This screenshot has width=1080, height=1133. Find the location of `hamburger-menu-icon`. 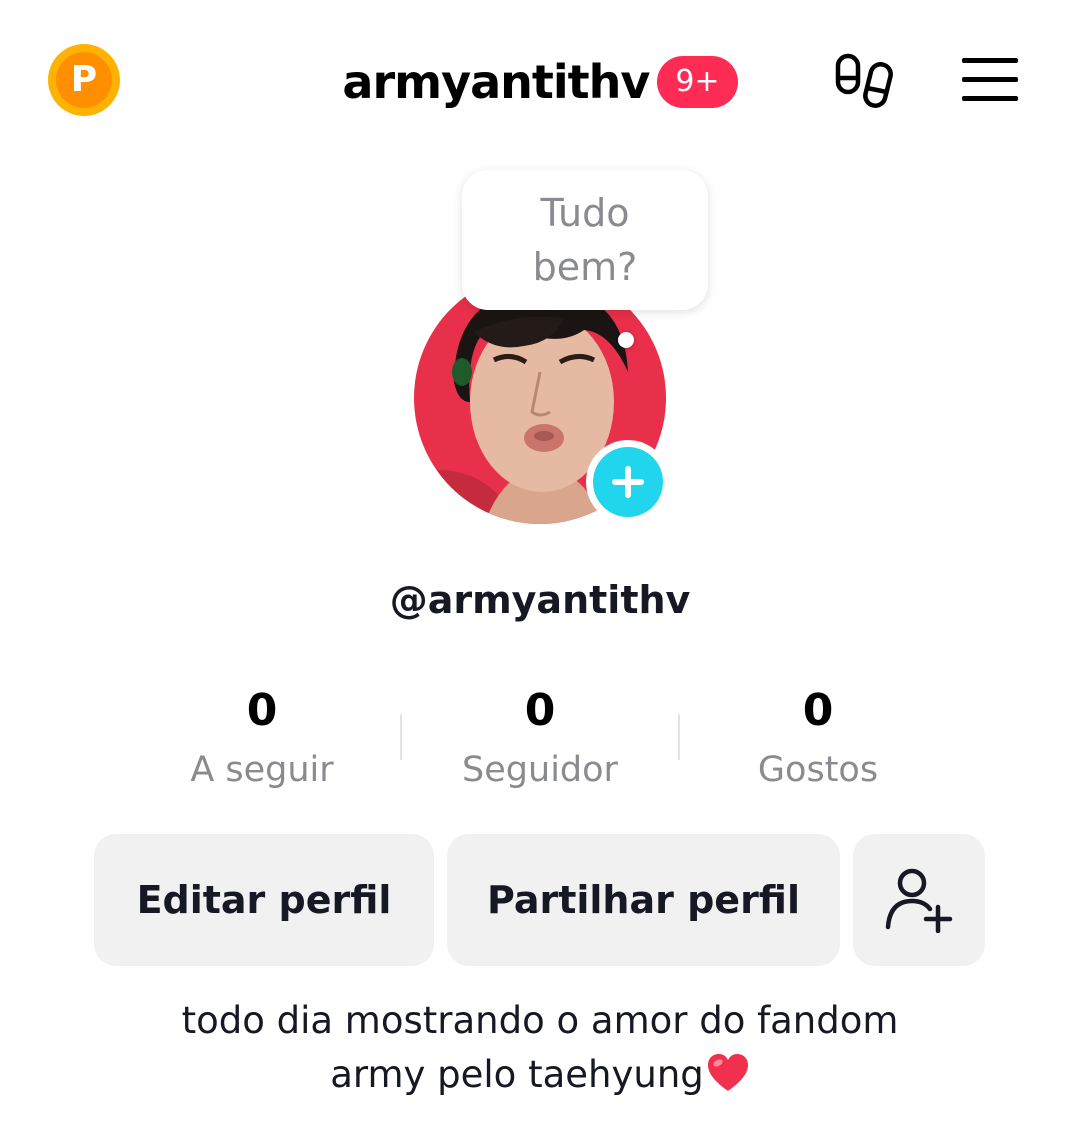

hamburger-menu-icon is located at coordinates (990, 80).